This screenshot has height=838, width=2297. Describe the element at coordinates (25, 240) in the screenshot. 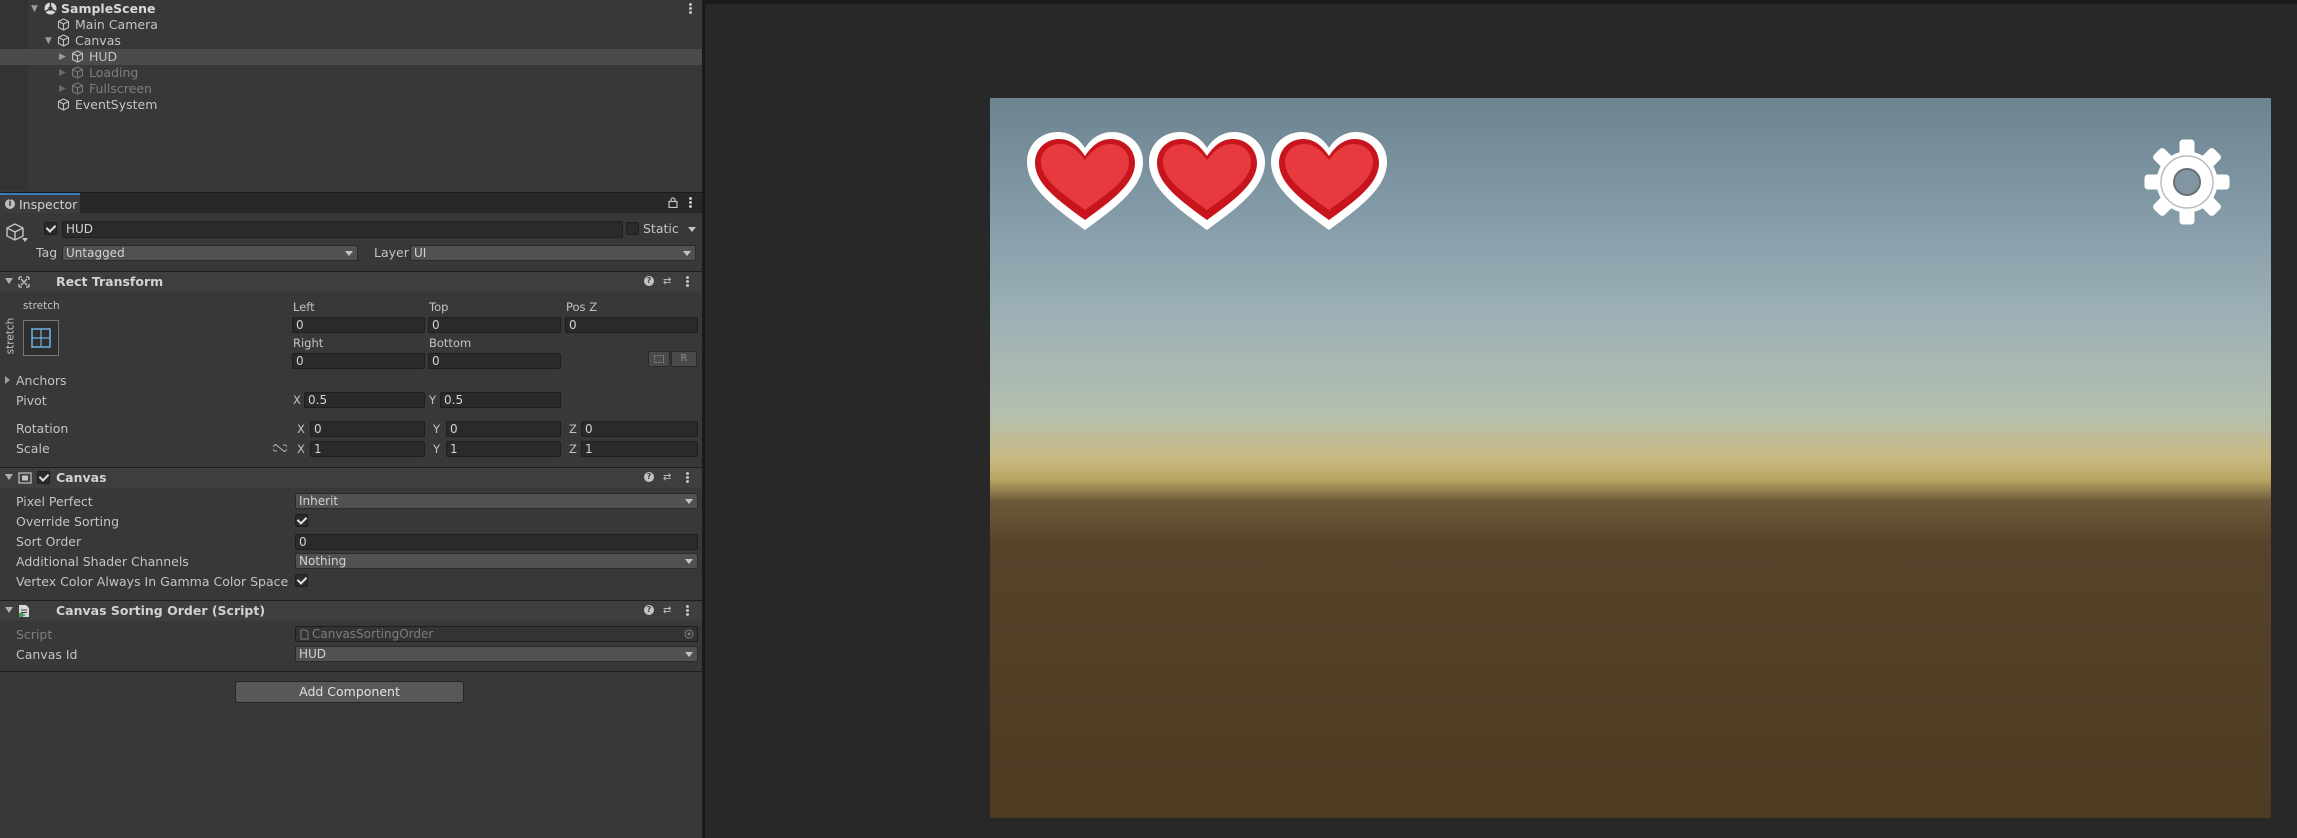

I see `icon-dropdown-arrow-icon` at that location.